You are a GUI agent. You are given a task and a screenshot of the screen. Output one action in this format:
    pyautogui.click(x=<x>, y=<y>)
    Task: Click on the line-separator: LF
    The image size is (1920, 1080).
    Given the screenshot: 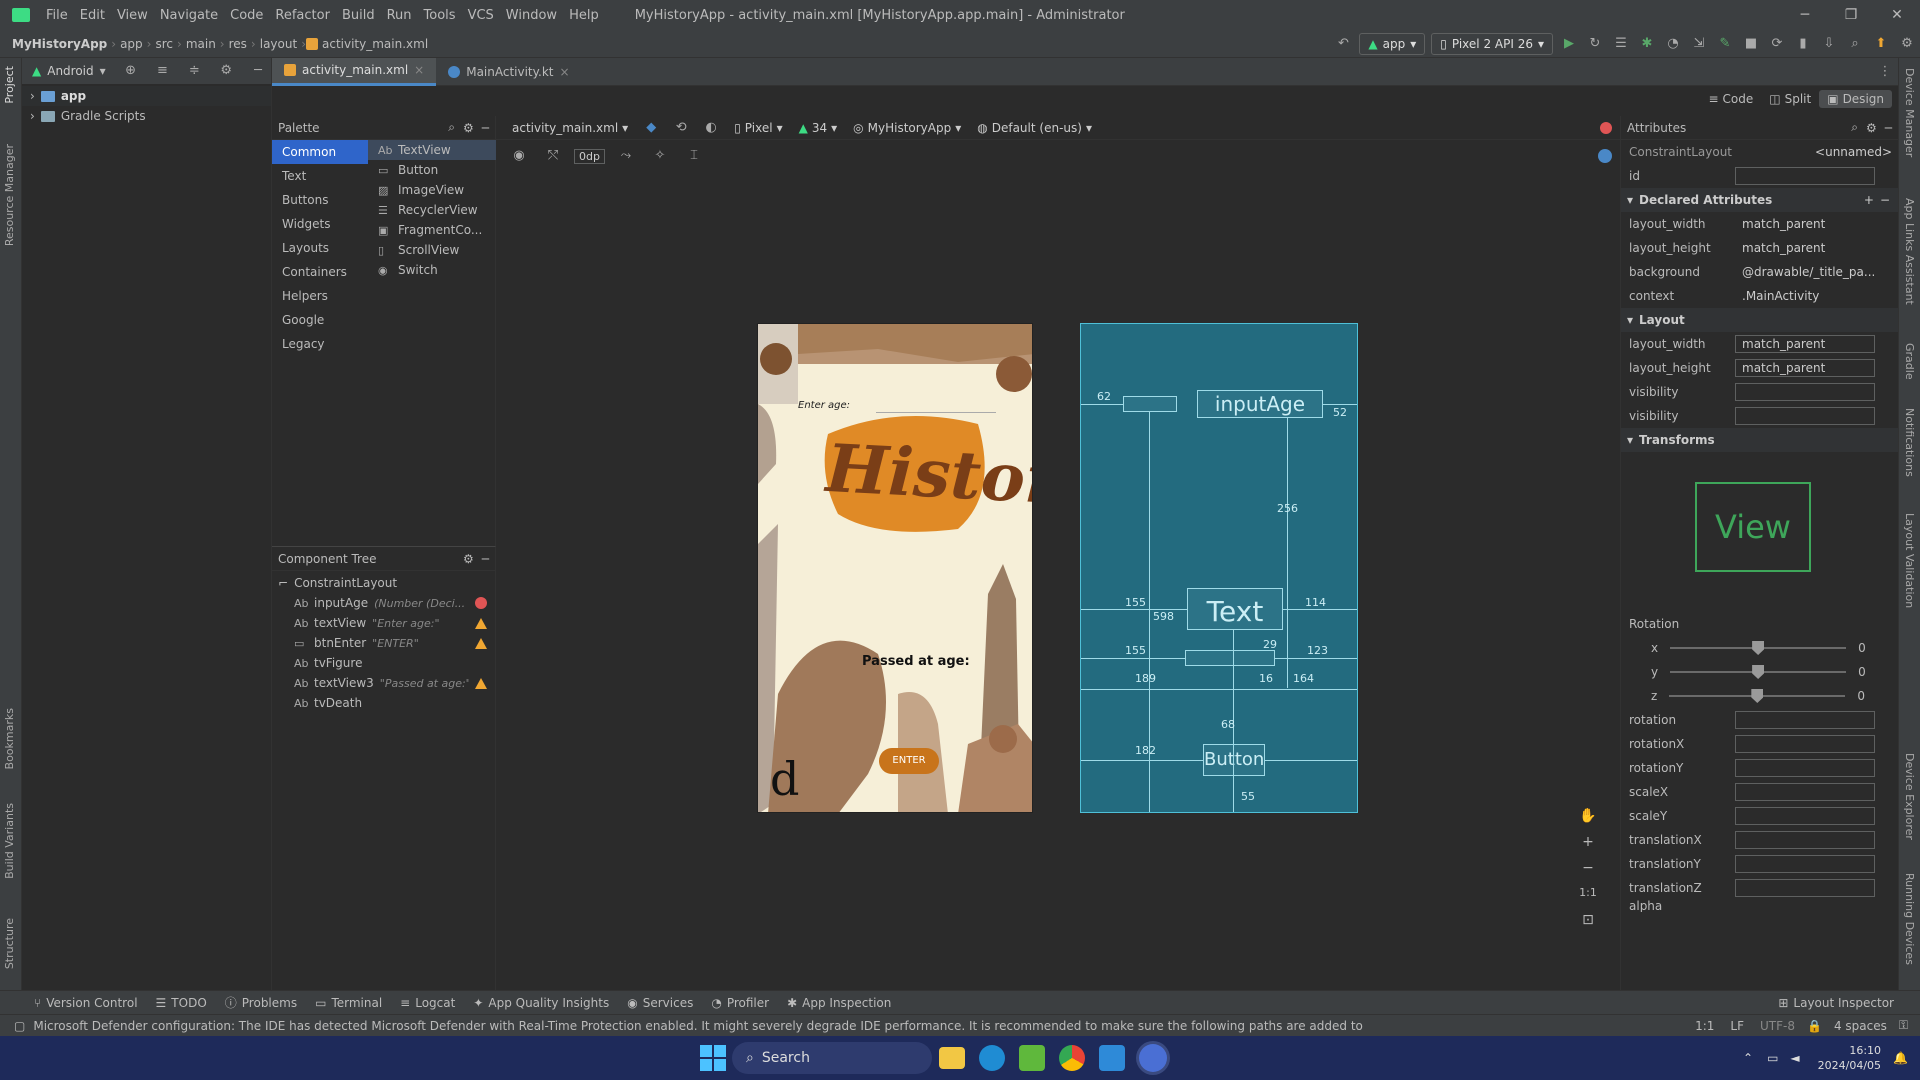 What is the action you would take?
    pyautogui.click(x=1737, y=1026)
    